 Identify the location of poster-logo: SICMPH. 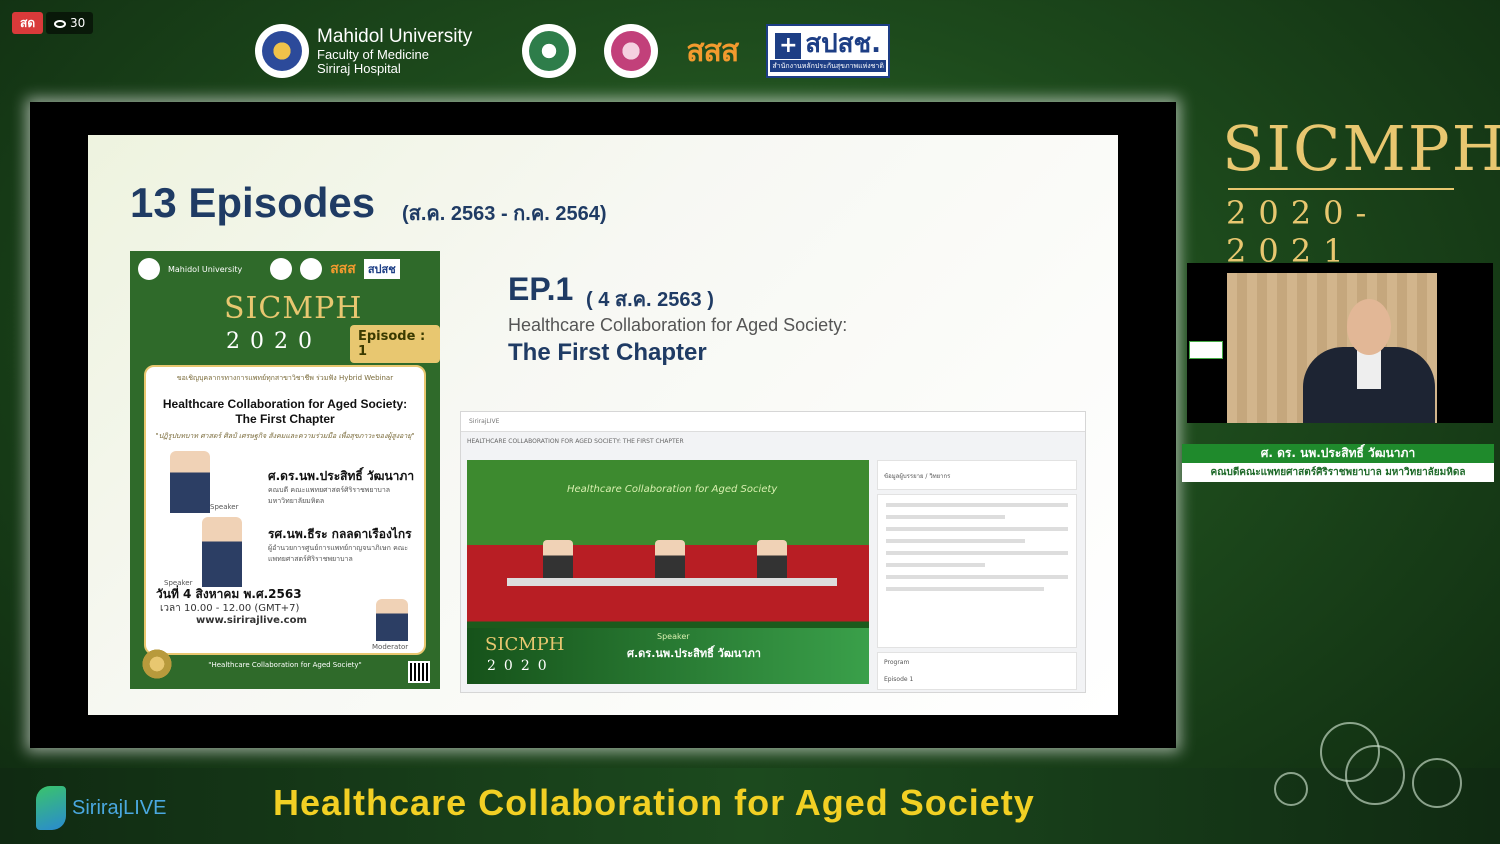
(293, 308).